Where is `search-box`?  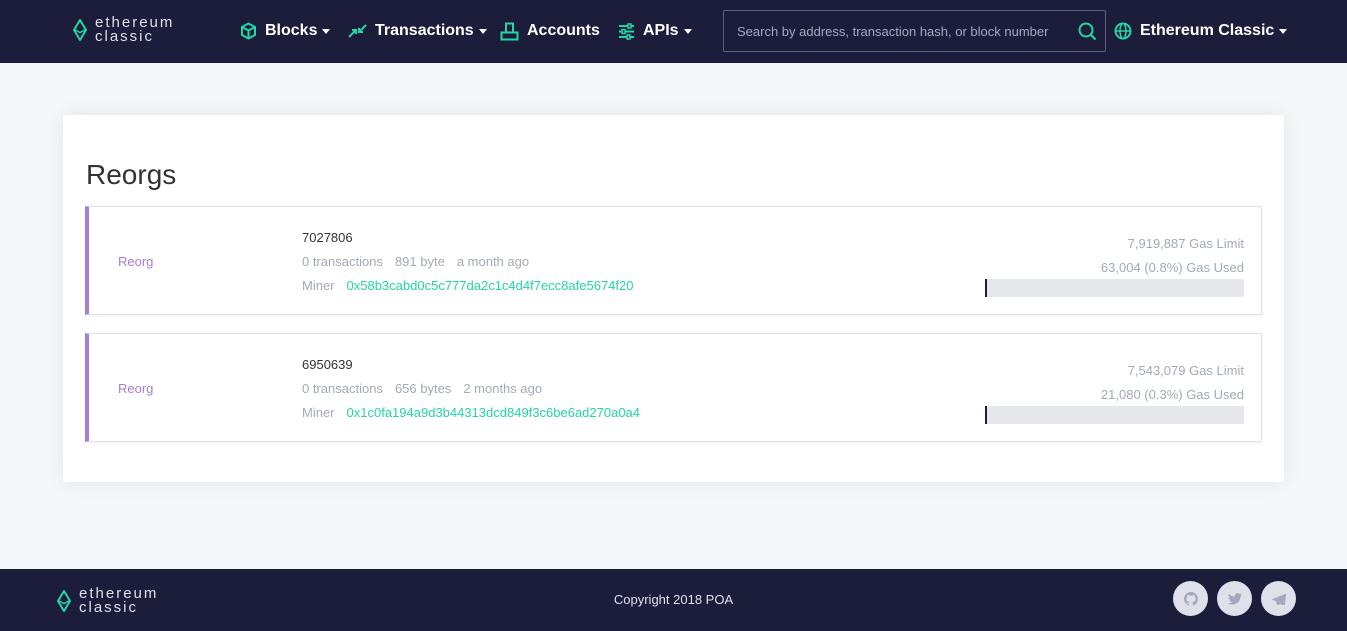 search-box is located at coordinates (914, 31).